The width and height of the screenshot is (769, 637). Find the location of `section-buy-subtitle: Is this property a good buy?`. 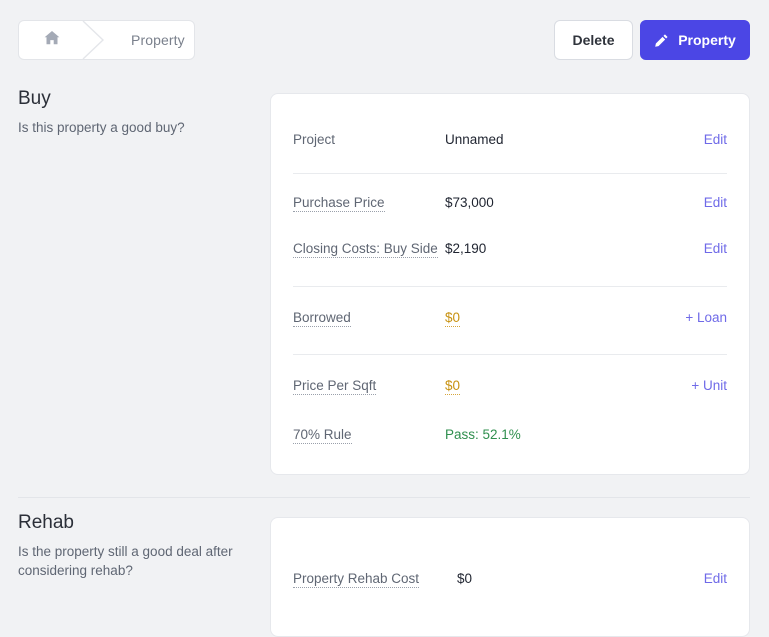

section-buy-subtitle: Is this property a good buy? is located at coordinates (101, 127).